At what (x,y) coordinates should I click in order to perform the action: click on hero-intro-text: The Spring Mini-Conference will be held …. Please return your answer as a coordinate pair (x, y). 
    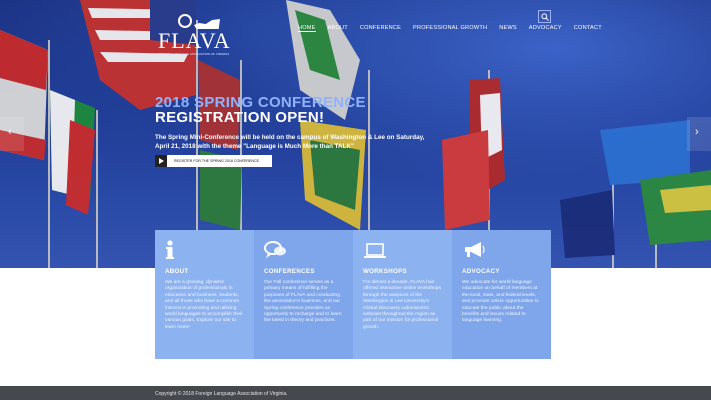
    Looking at the image, I should click on (290, 142).